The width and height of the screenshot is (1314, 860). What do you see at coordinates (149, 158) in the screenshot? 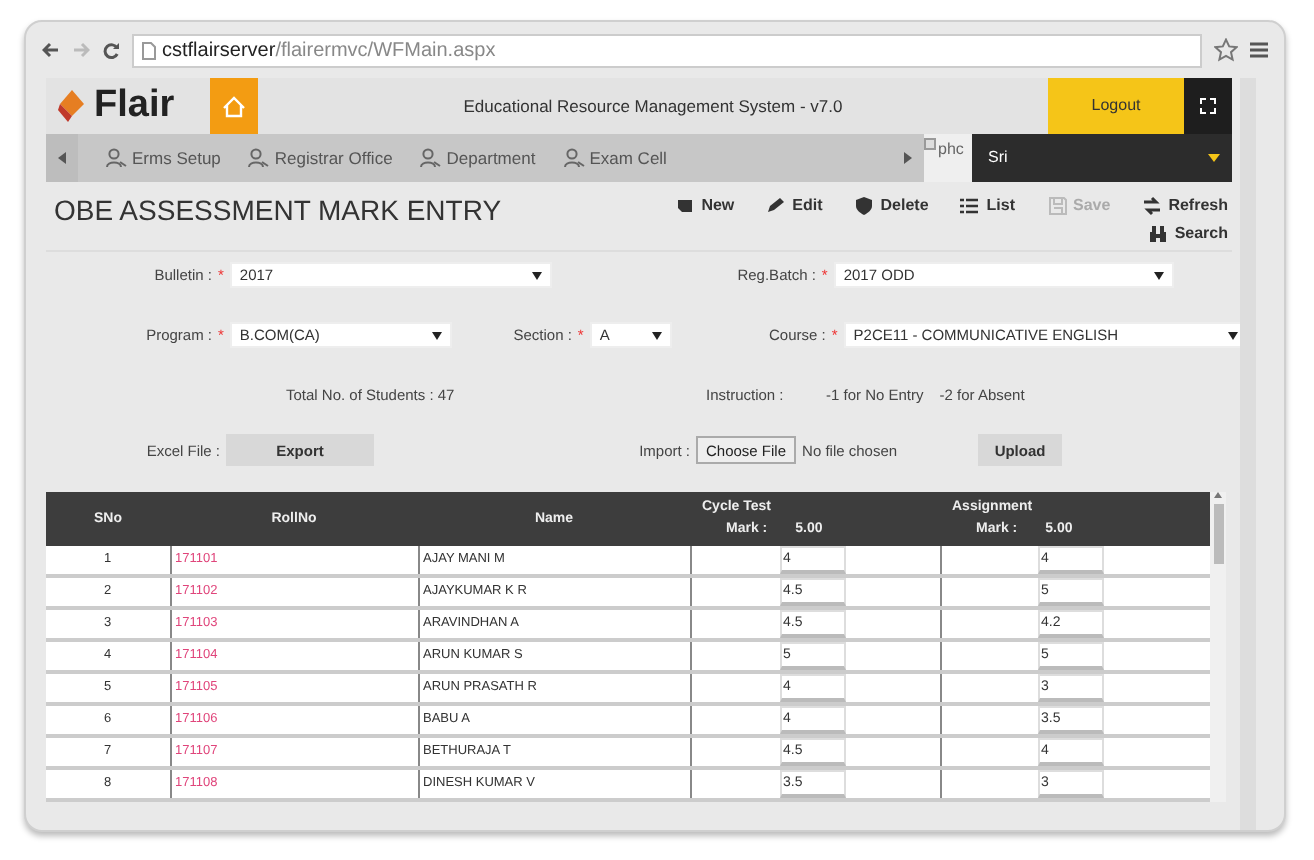
I see `nav-menu-item: Erms Setup` at bounding box center [149, 158].